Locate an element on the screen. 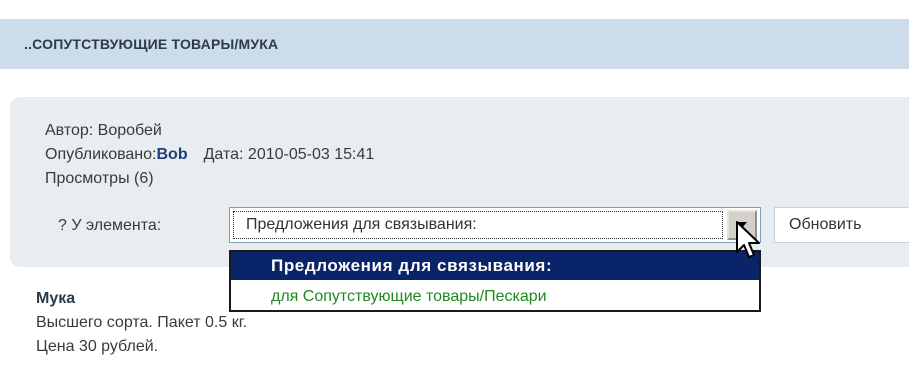  published-label: Опубликовано: is located at coordinates (101, 154).